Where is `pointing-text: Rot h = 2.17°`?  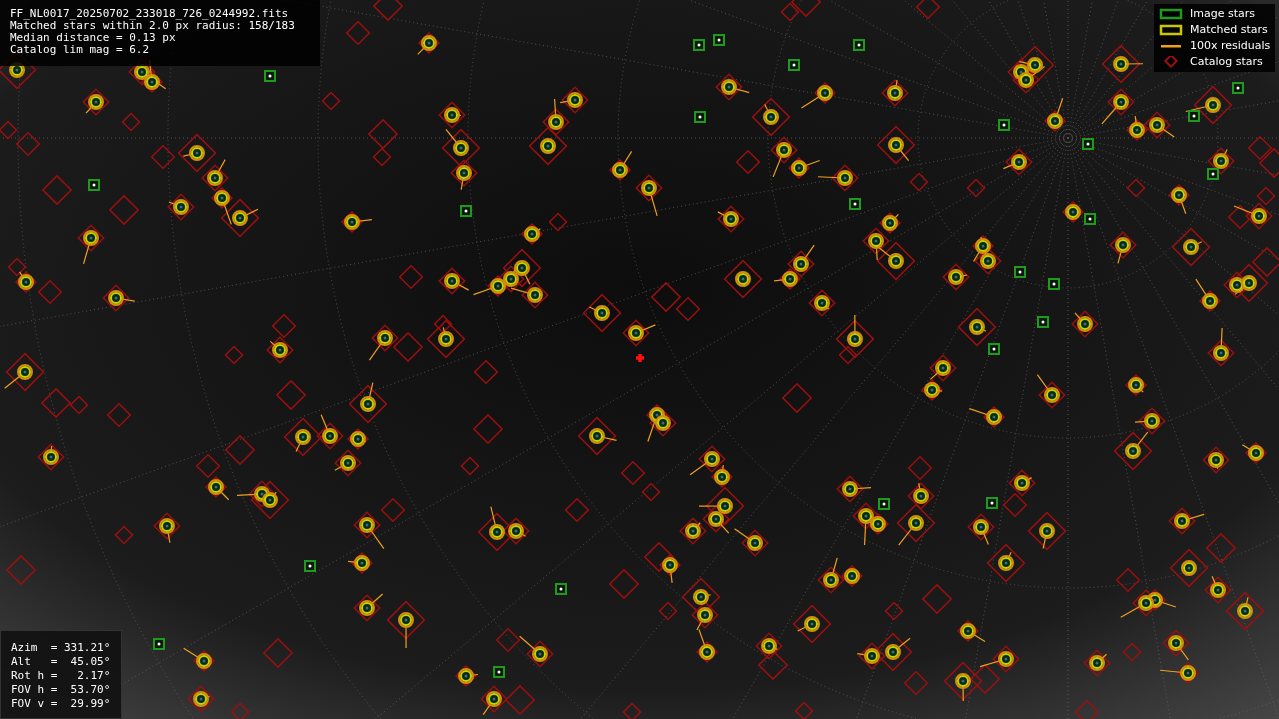
pointing-text: Rot h = 2.17° is located at coordinates (61, 676).